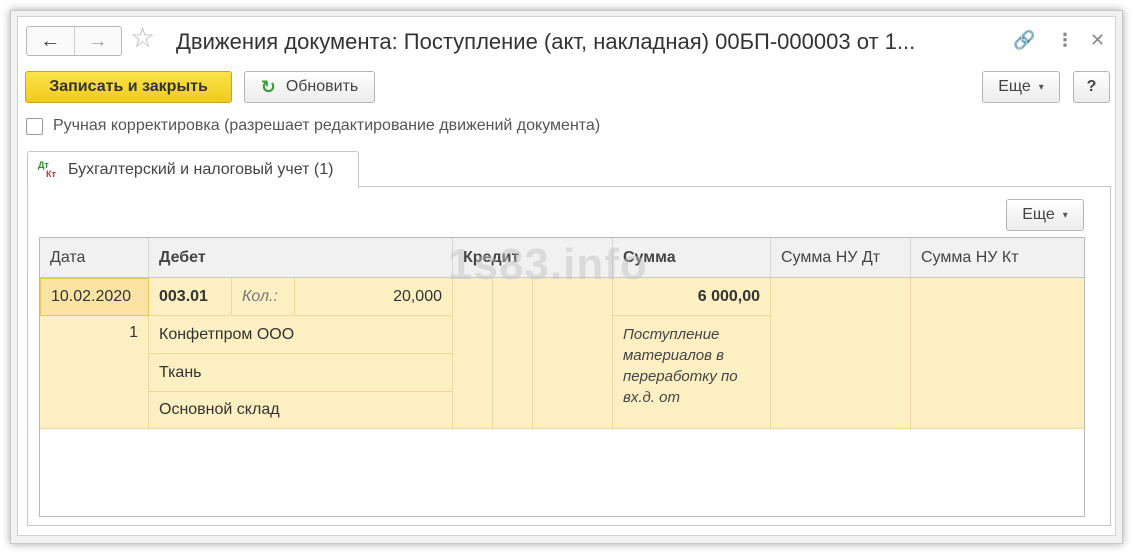 The height and width of the screenshot is (554, 1139). Describe the element at coordinates (1097, 40) in the screenshot. I see `close-icon: ✕` at that location.